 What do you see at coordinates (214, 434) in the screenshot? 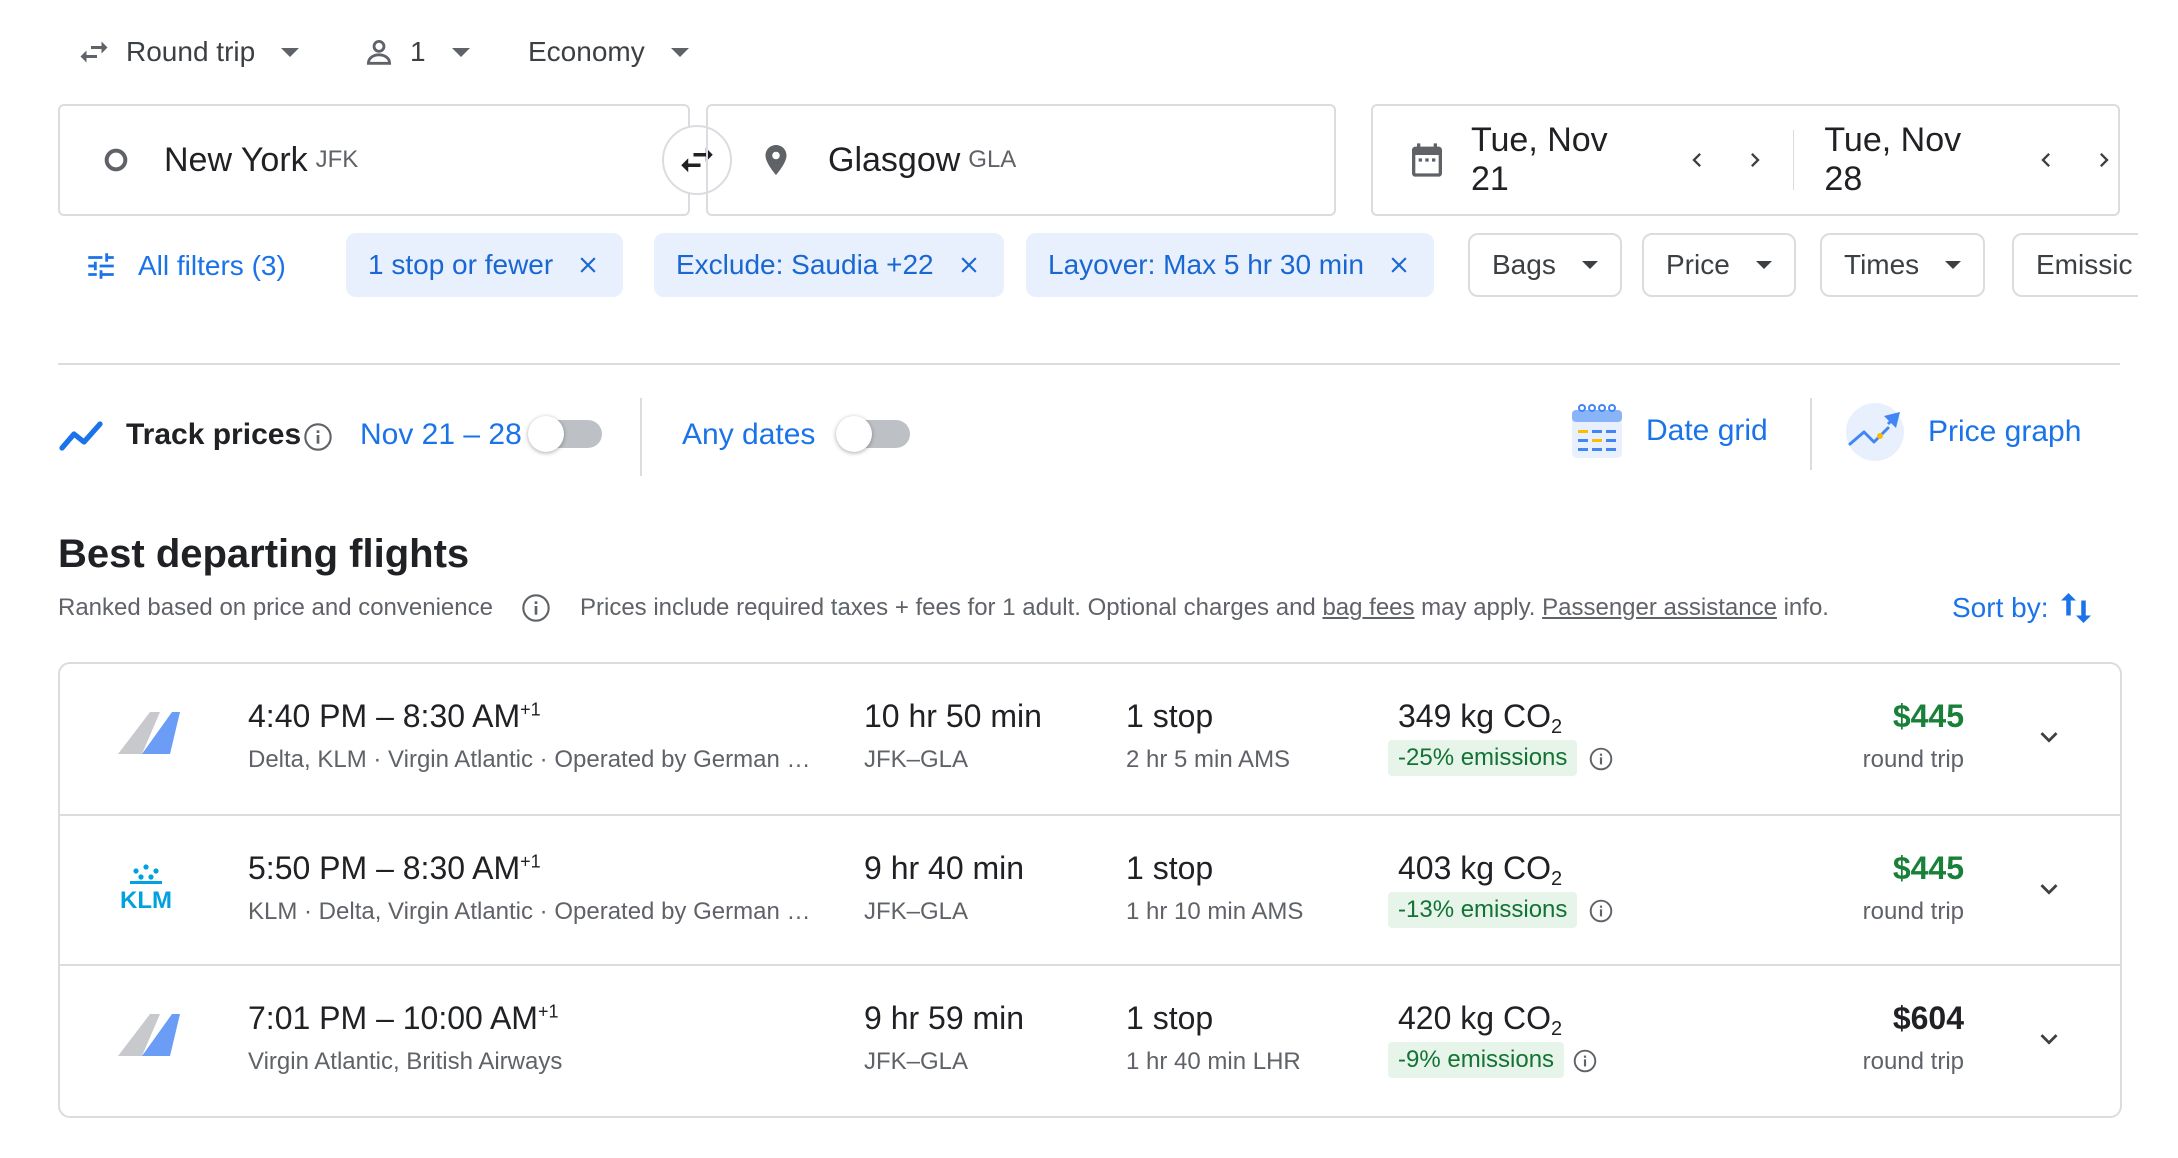
I see `track-prices-label: Track prices` at bounding box center [214, 434].